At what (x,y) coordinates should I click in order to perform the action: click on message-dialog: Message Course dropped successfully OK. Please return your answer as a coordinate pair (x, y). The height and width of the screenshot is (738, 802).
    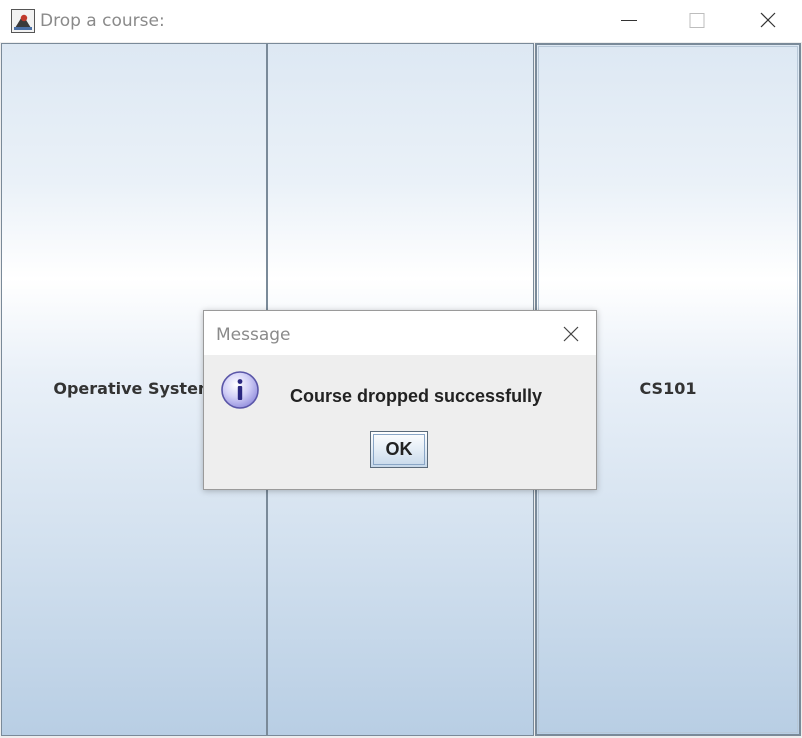
    Looking at the image, I should click on (400, 400).